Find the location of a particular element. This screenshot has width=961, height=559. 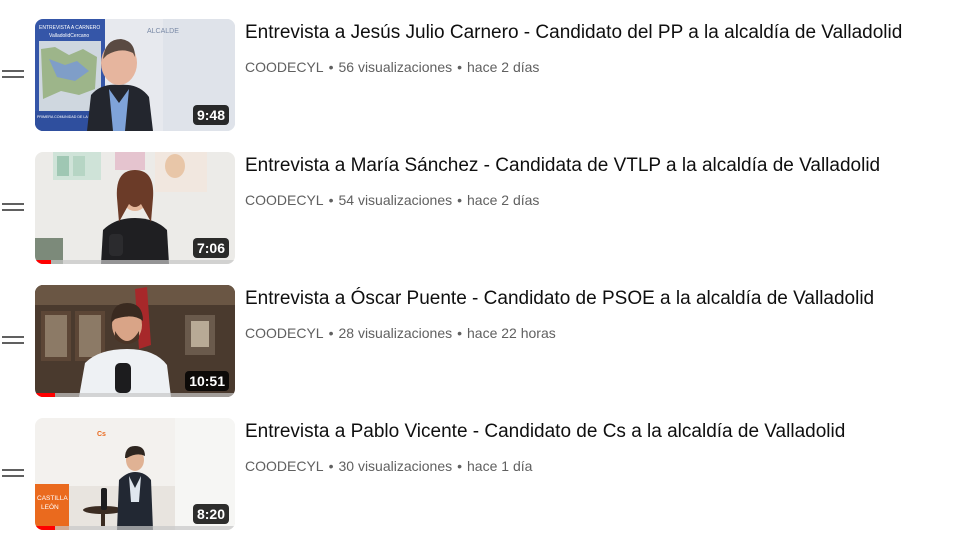

thumbnail-board-map-title: ValladolidCercano is located at coordinates (69, 36).